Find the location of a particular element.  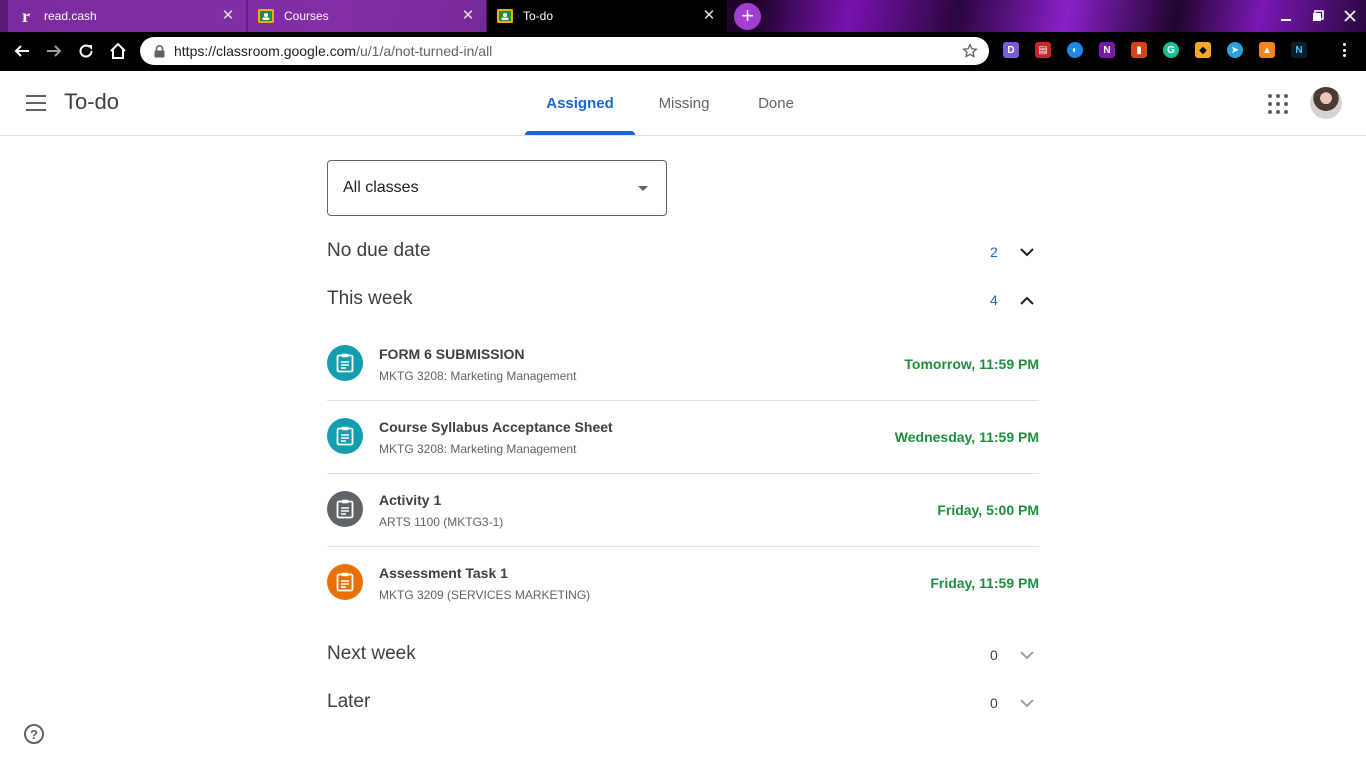

assignment-title: Activity 1 is located at coordinates (410, 500).